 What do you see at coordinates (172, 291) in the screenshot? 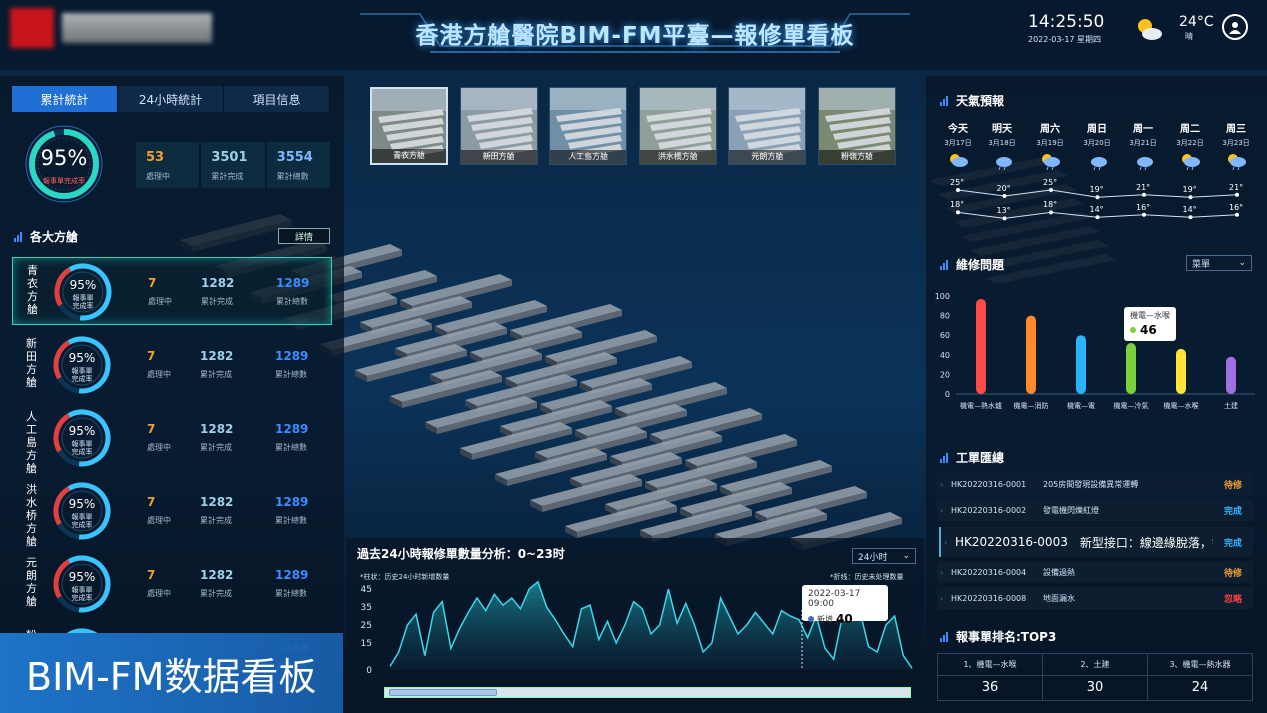
I see `cabin-row-0: 青衣方艙 95% 報事單 完成率 7 處理中 1282 累計完成 1289 累計總數` at bounding box center [172, 291].